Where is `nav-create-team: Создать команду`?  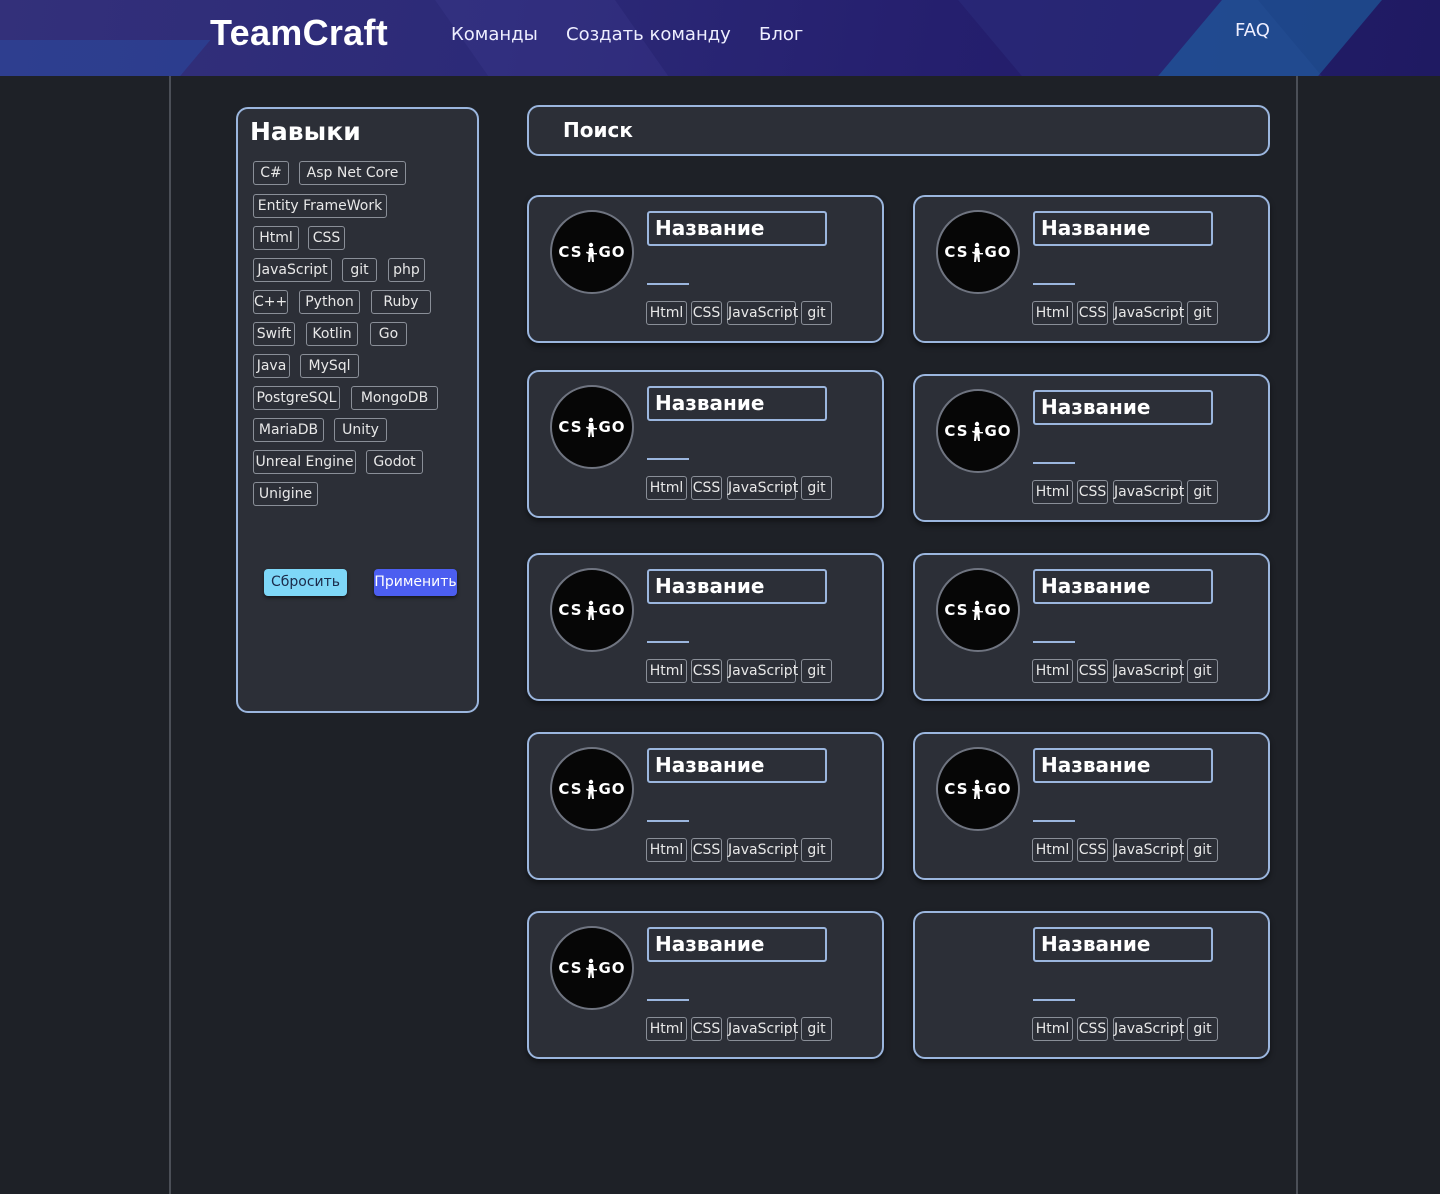 nav-create-team: Создать команду is located at coordinates (648, 34).